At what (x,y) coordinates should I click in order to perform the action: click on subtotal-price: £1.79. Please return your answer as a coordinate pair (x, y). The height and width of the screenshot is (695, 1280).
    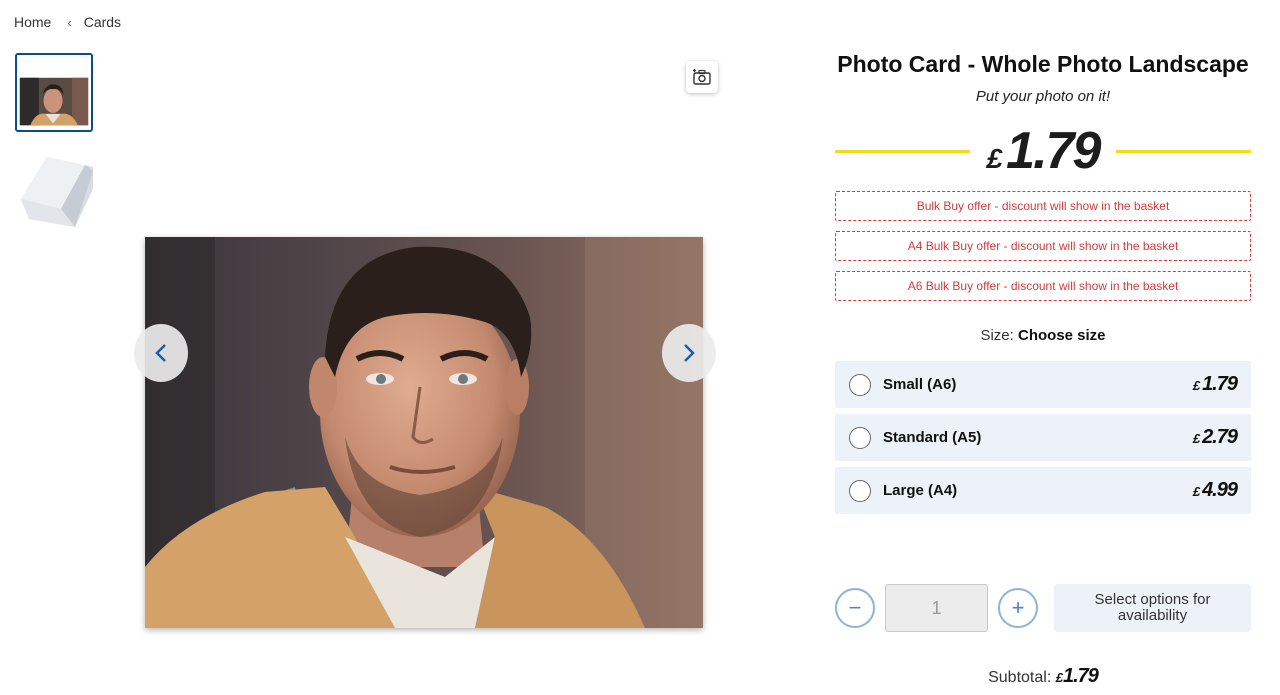
    Looking at the image, I should click on (1077, 676).